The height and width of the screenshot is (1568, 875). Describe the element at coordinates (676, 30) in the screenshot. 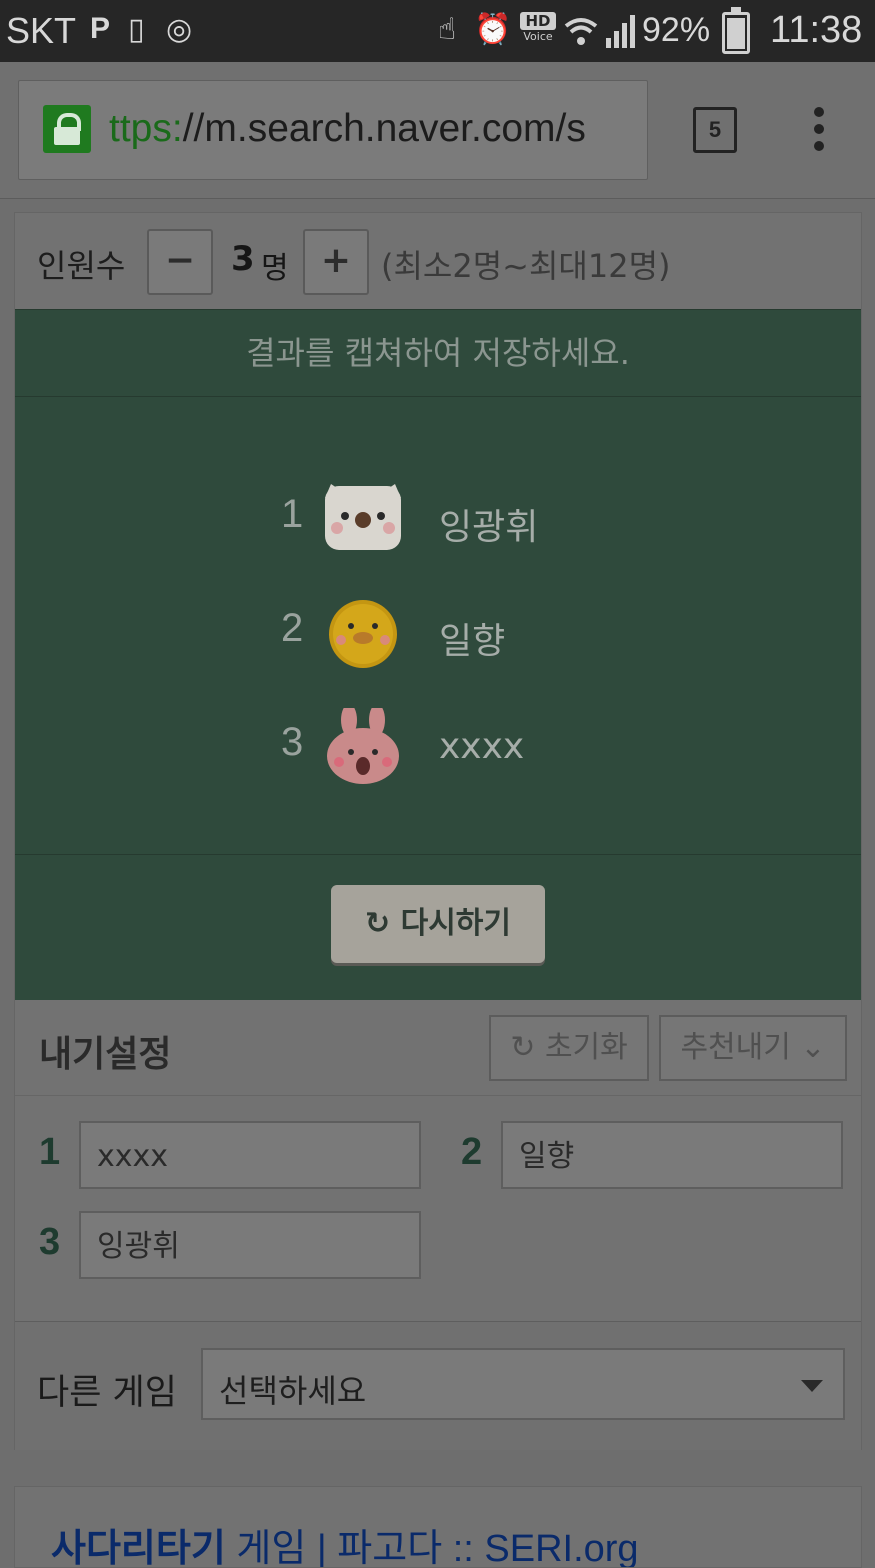

I see `battery-percent: 92%` at that location.